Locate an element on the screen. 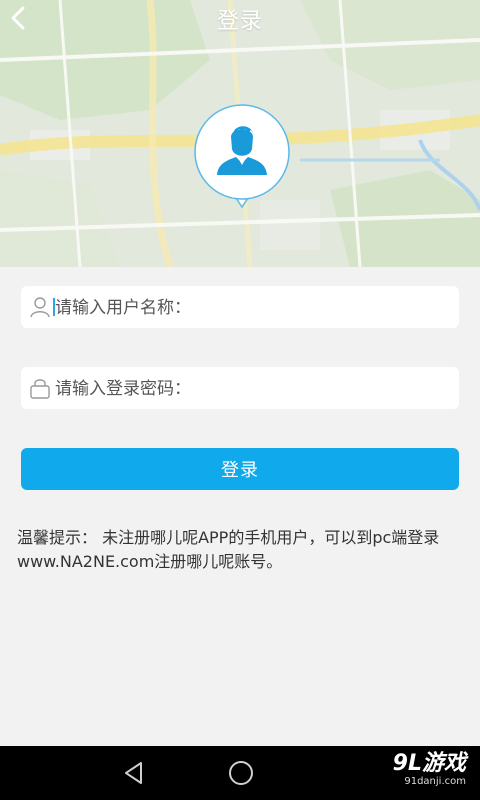 This screenshot has height=800, width=480. username-input is located at coordinates (255, 308).